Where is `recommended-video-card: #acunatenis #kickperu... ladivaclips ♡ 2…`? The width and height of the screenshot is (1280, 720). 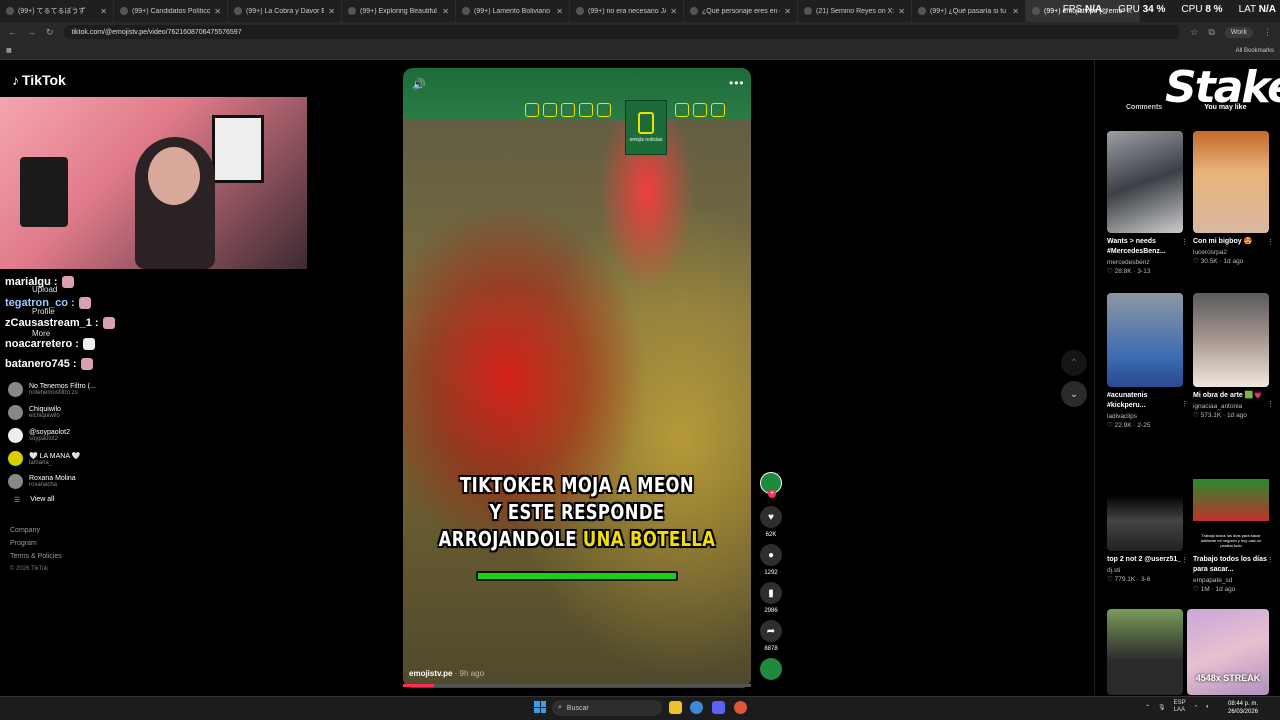
recommended-video-card: #acunatenis #kickperu... ladivaclips ♡ 2… is located at coordinates (1147, 361).